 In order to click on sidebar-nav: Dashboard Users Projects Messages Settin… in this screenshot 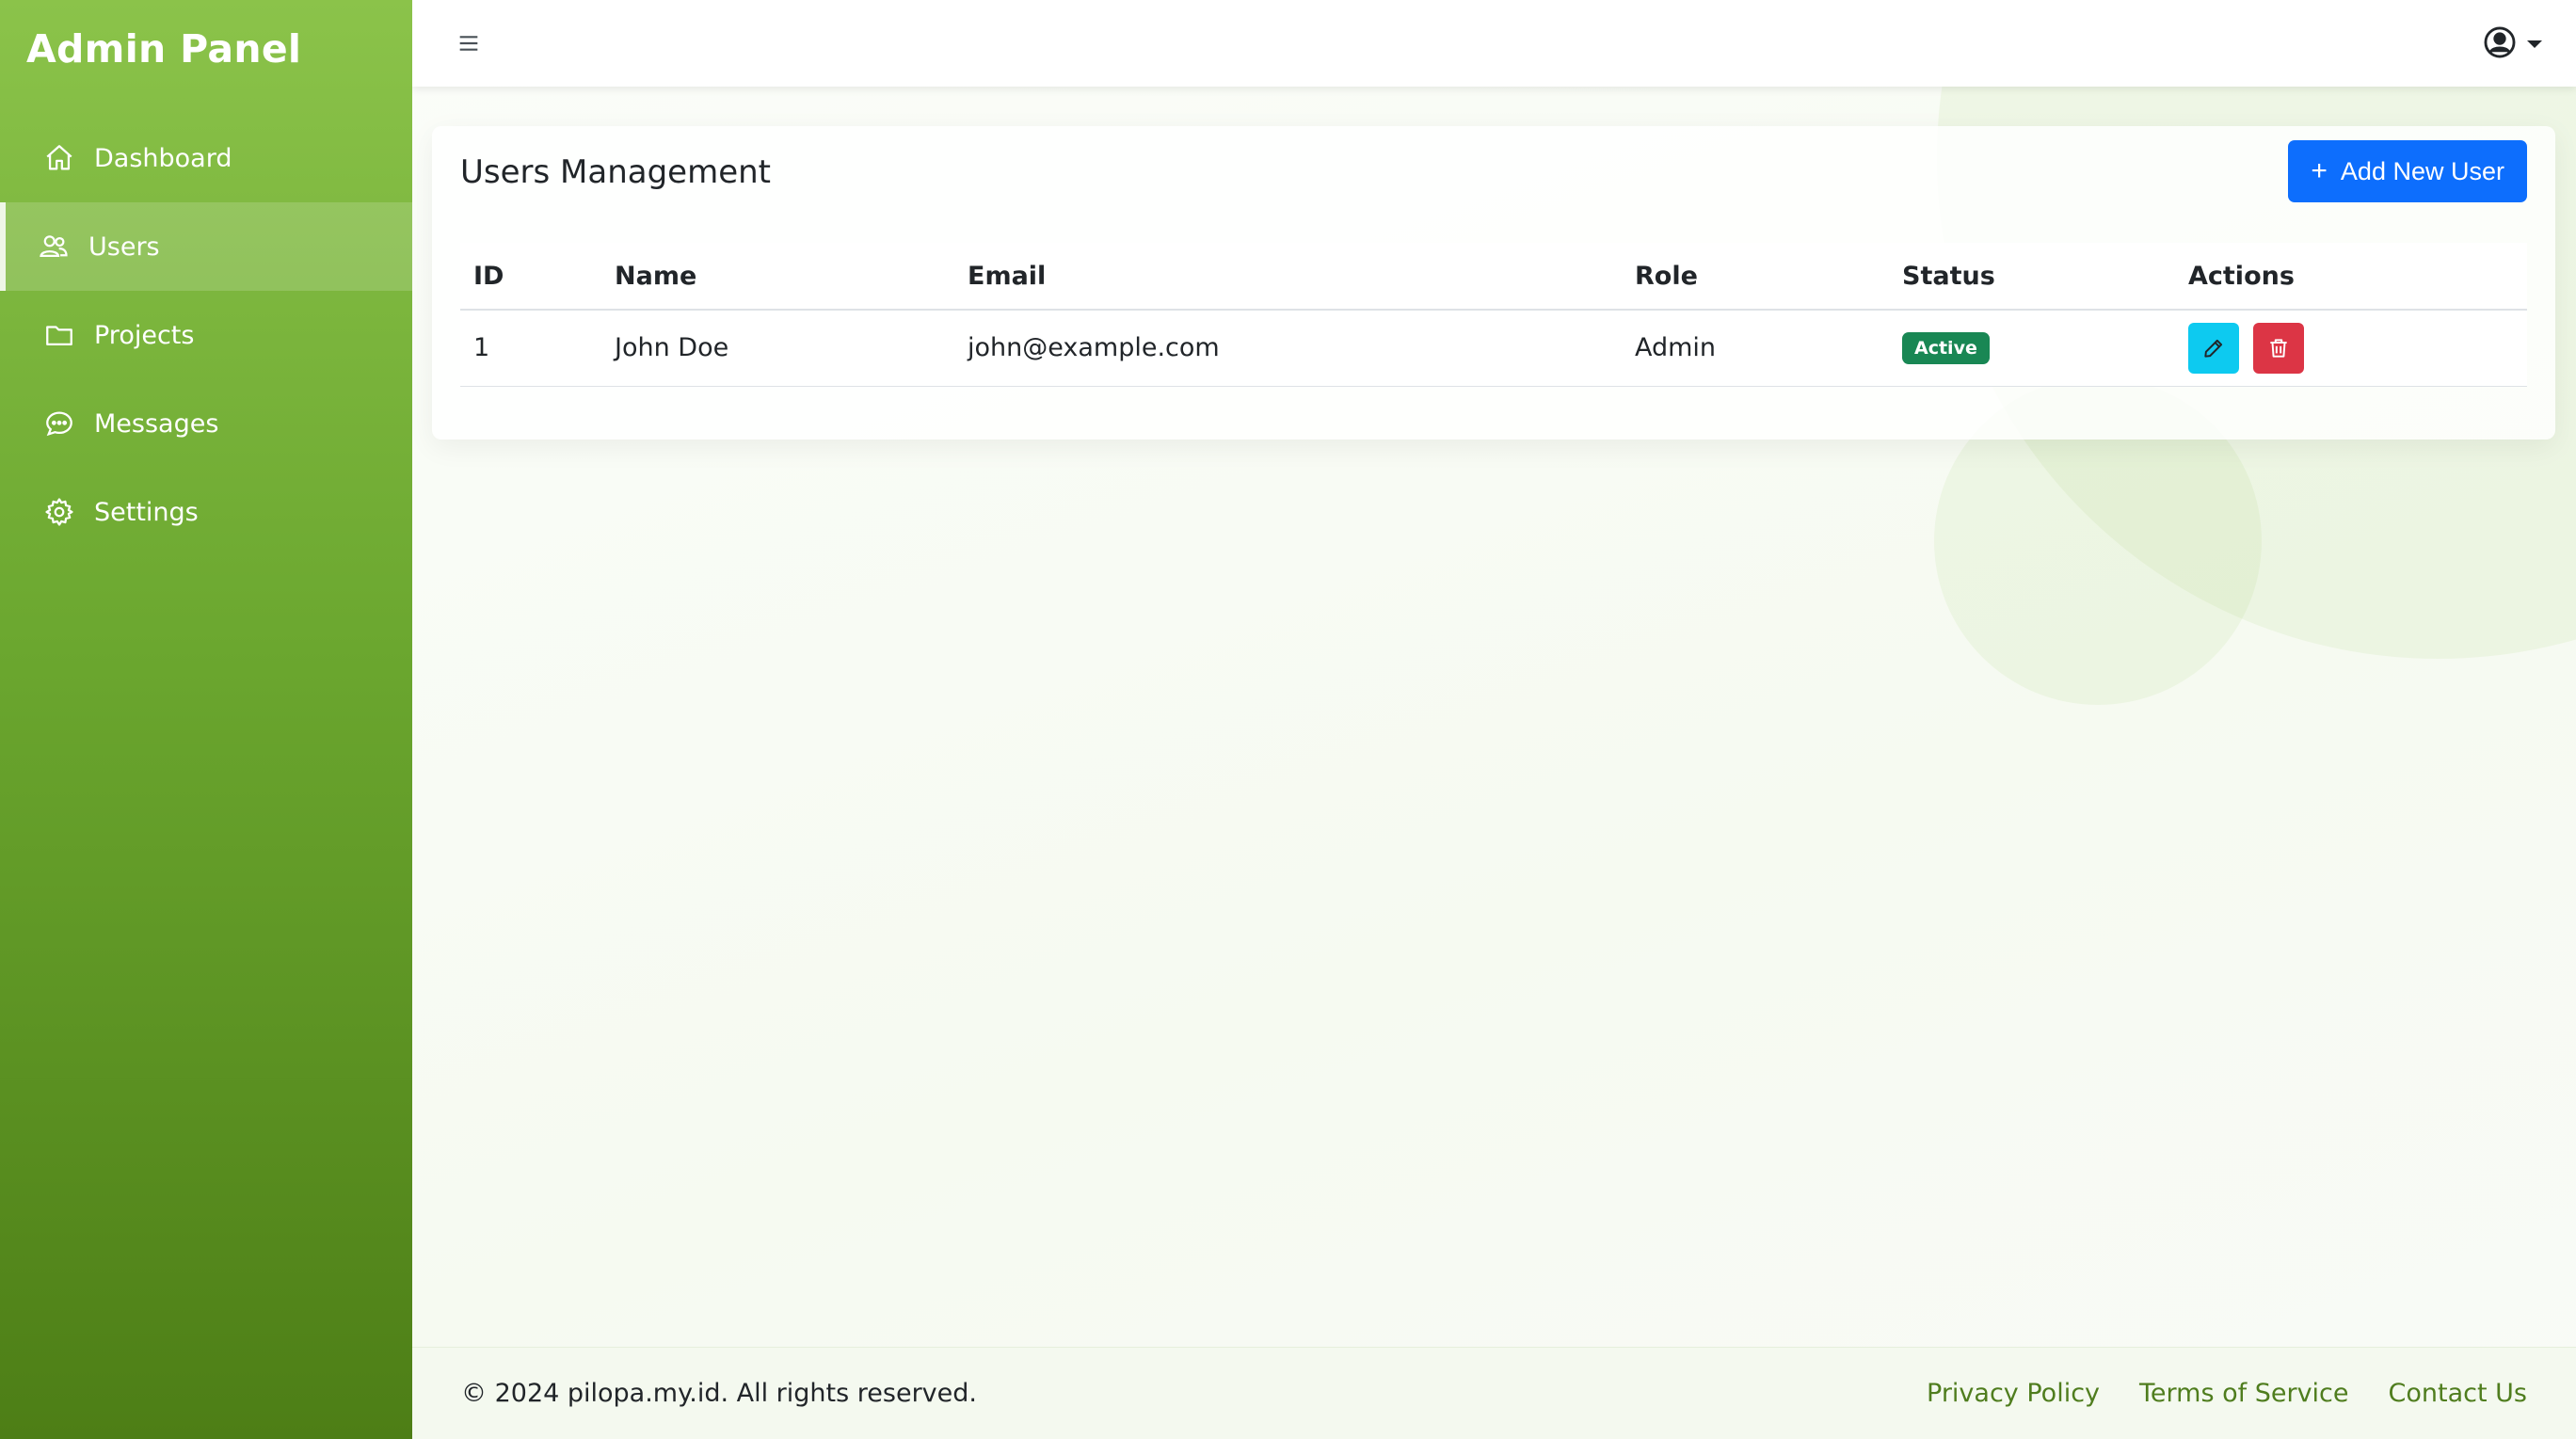, I will do `click(206, 335)`.